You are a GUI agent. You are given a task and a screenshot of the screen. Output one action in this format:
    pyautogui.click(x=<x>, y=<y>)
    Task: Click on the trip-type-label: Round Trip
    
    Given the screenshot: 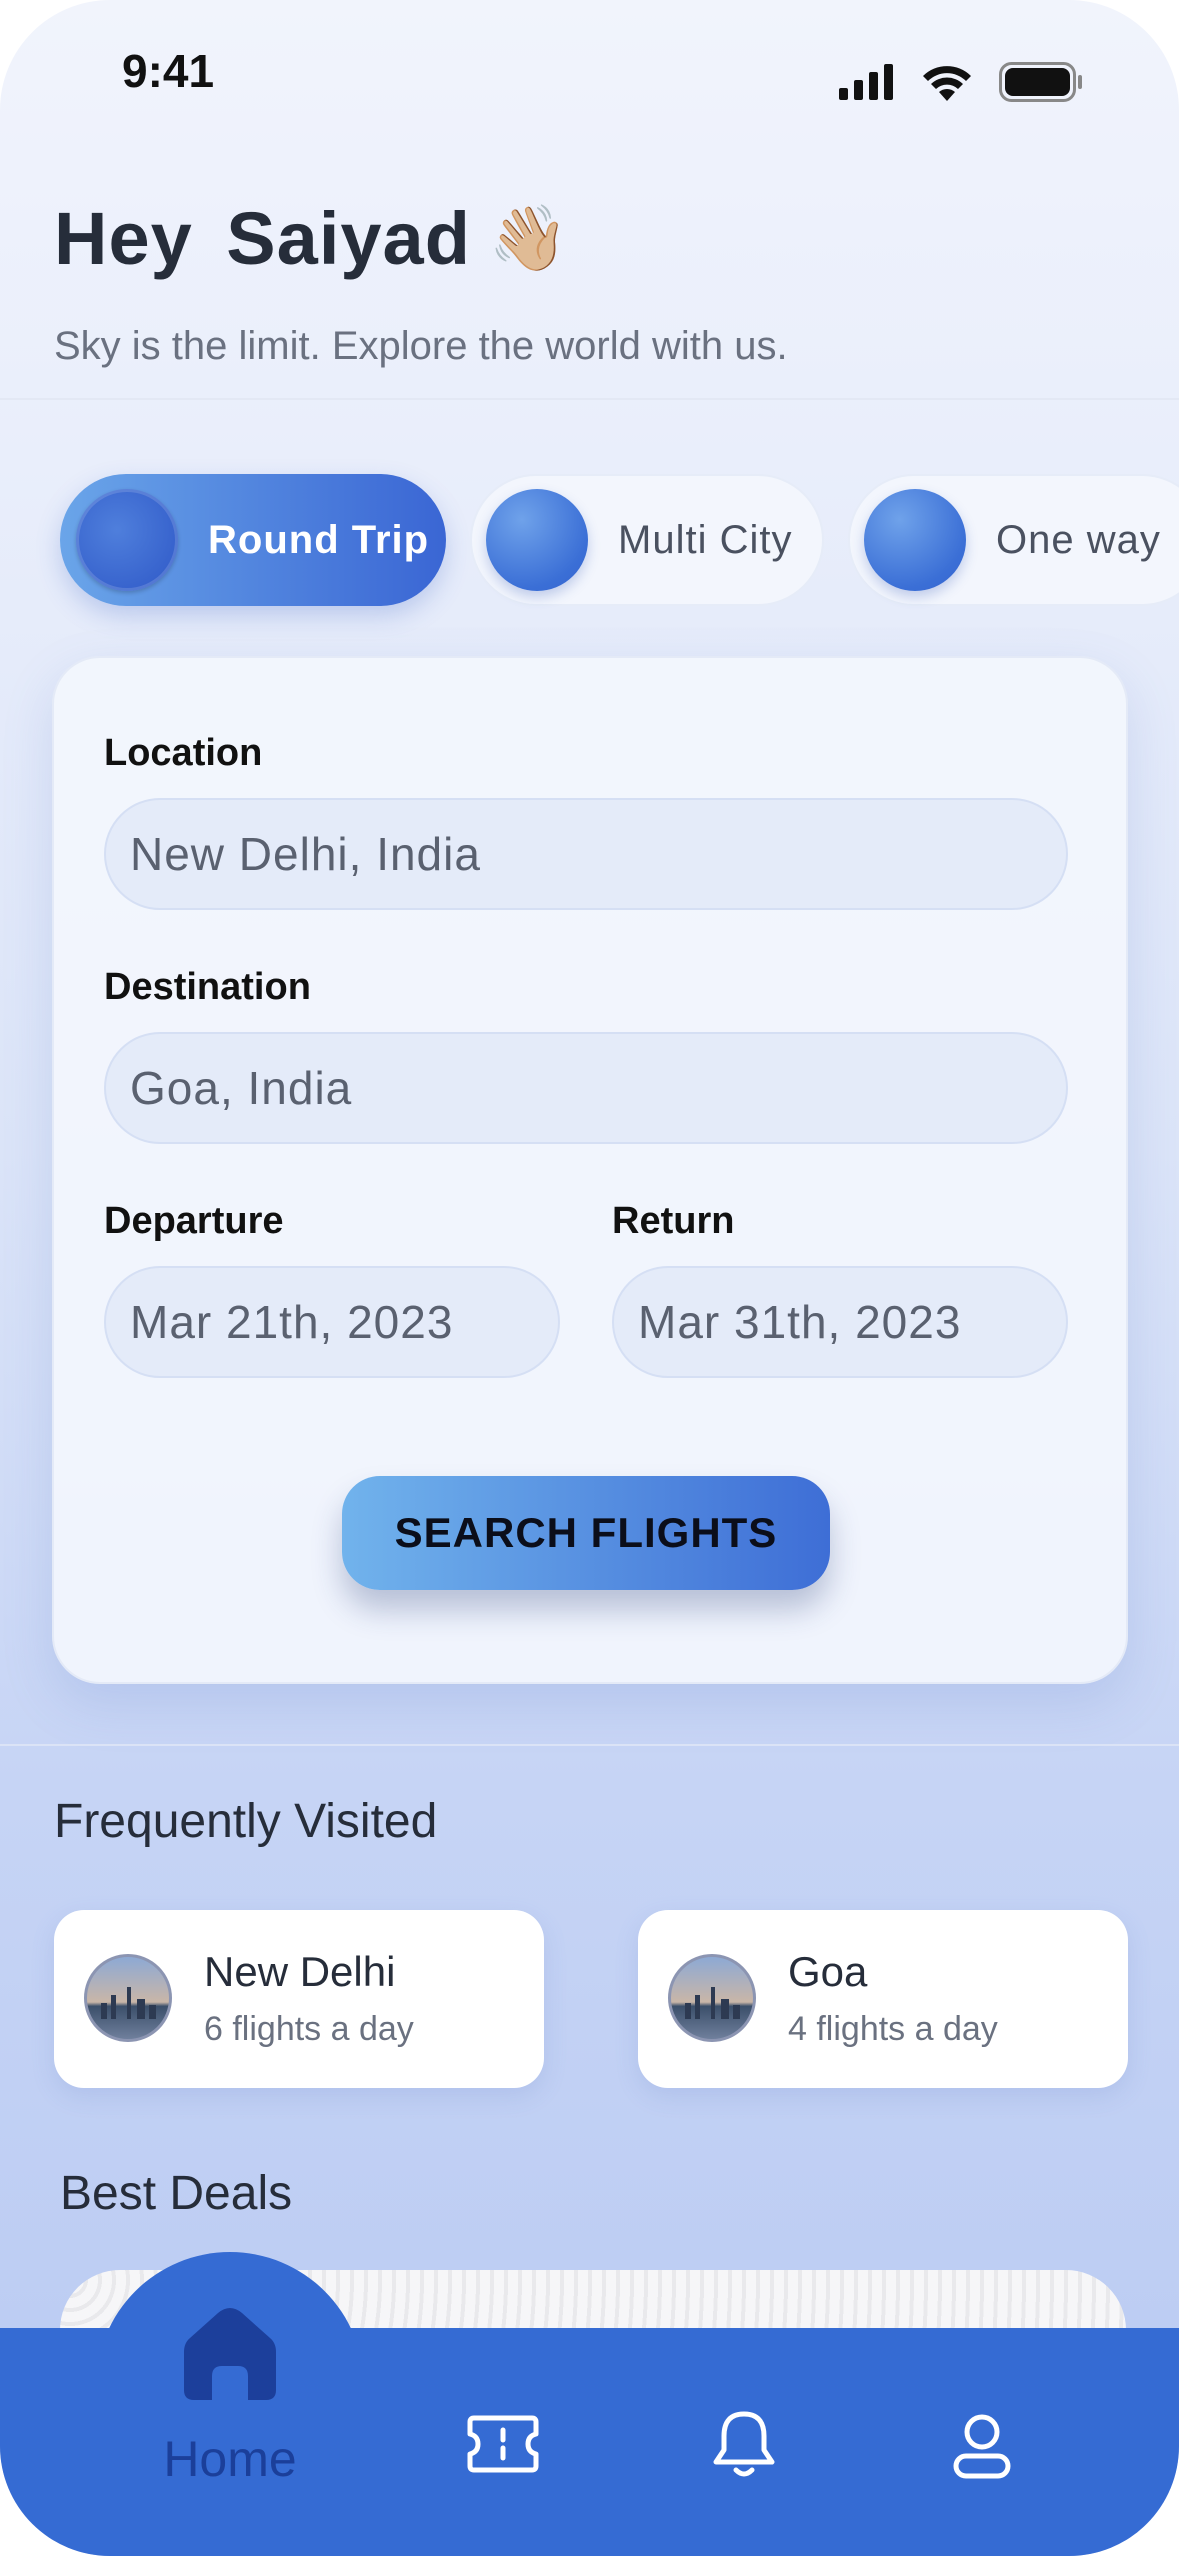 What is the action you would take?
    pyautogui.click(x=319, y=539)
    